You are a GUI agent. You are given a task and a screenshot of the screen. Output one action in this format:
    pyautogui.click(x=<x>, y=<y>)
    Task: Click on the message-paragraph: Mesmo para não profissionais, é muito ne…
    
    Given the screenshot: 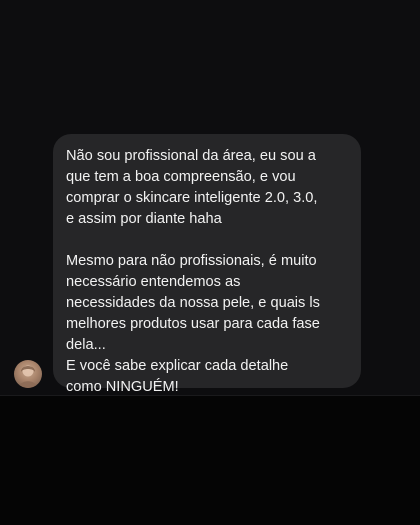 What is the action you would take?
    pyautogui.click(x=193, y=303)
    